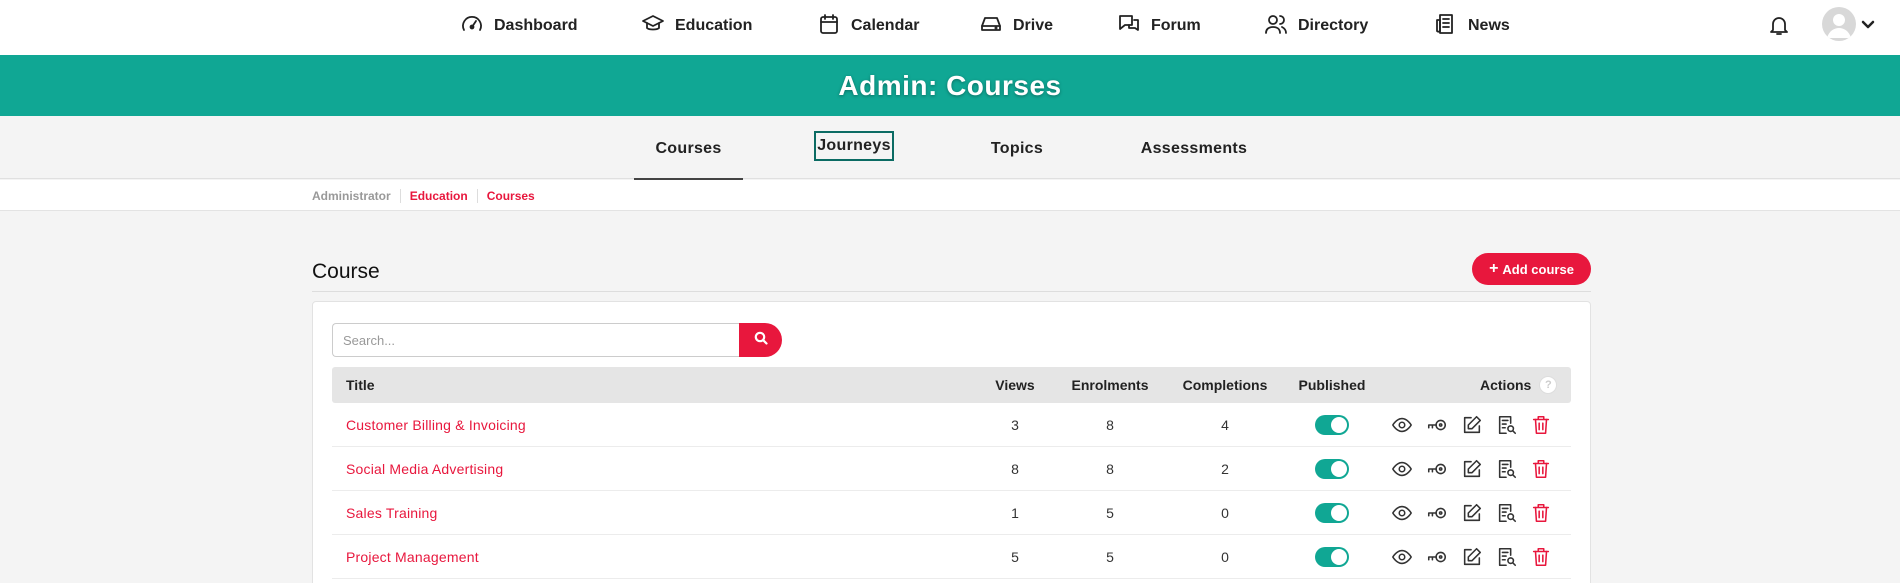  What do you see at coordinates (536, 25) in the screenshot?
I see `nav-item-label: Dashboard` at bounding box center [536, 25].